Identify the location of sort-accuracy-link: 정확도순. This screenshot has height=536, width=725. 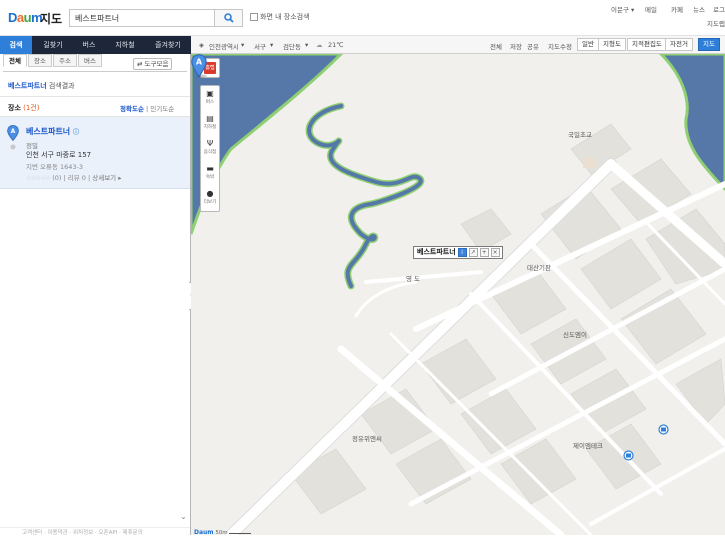
(132, 109).